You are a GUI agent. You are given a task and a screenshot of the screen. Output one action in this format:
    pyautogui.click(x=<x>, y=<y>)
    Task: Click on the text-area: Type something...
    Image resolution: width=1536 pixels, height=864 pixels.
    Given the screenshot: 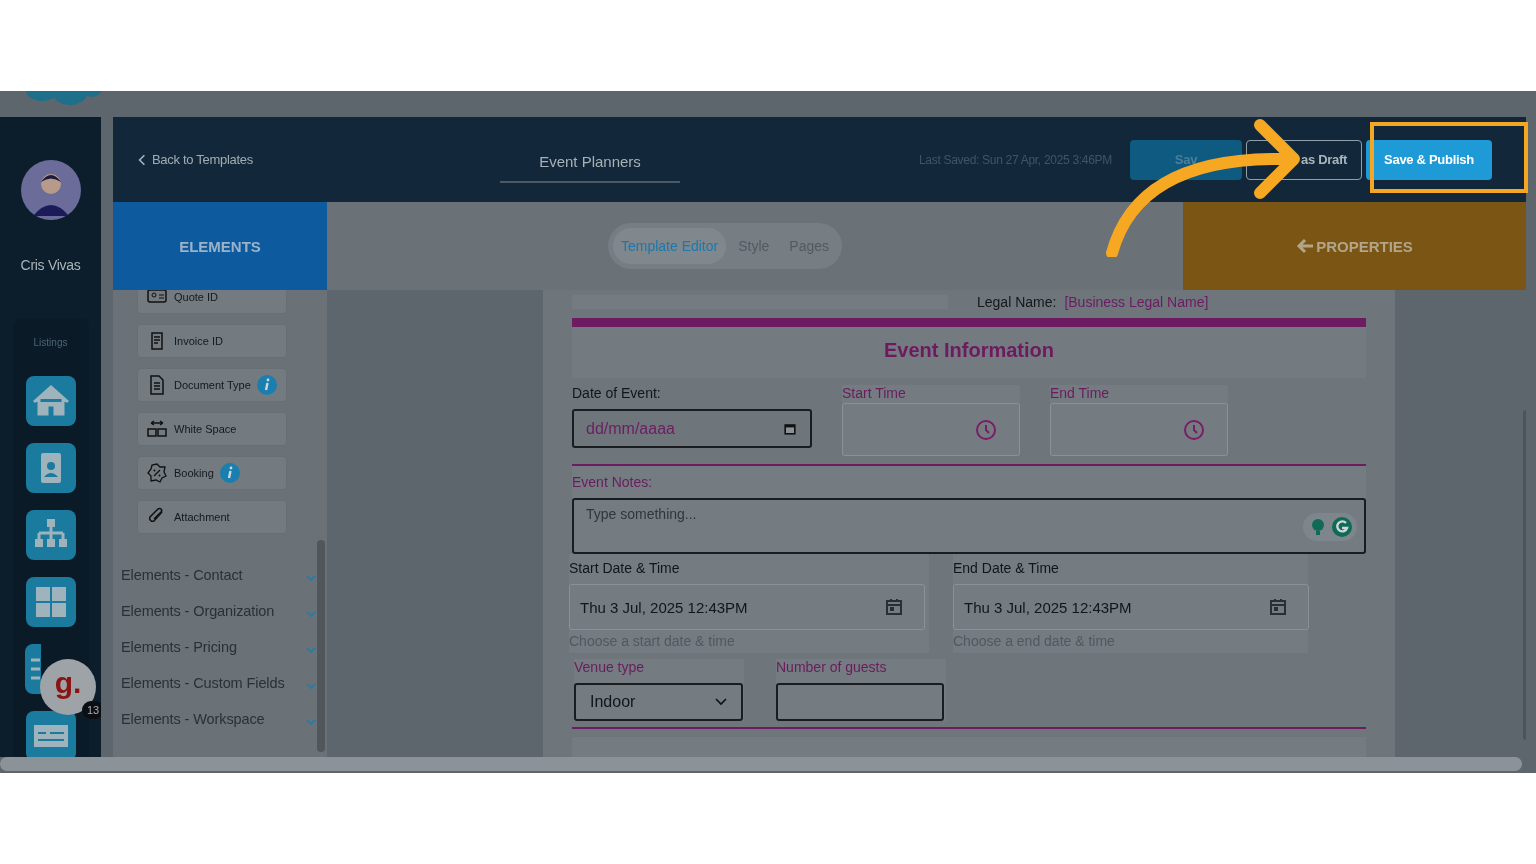 What is the action you would take?
    pyautogui.click(x=969, y=526)
    